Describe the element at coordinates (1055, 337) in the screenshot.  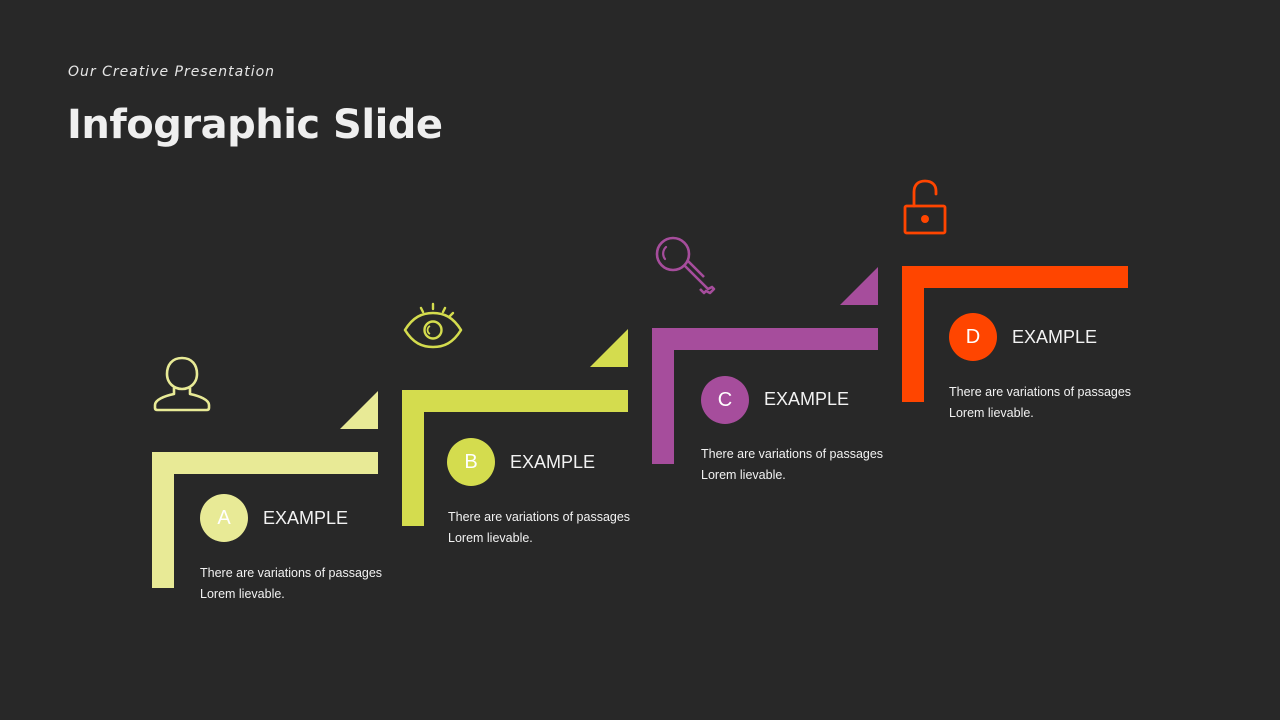
I see `step-d-title: EXAMPLE` at that location.